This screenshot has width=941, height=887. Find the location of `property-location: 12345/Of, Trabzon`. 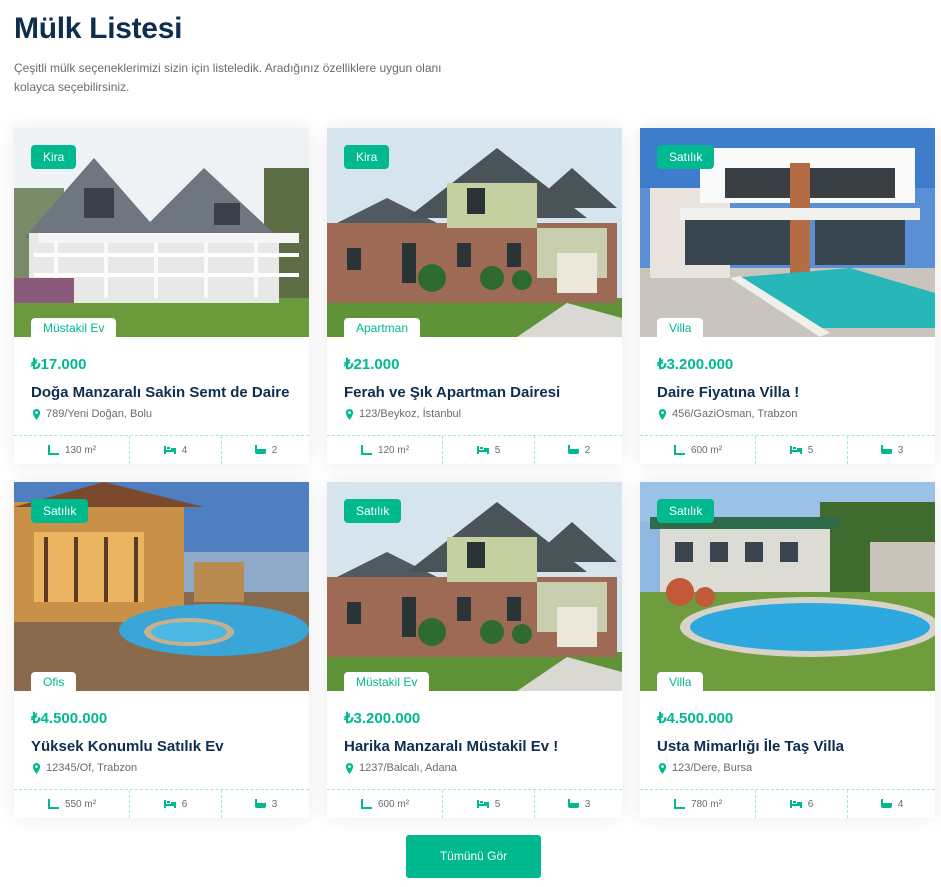

property-location: 12345/Of, Trabzon is located at coordinates (84, 768).